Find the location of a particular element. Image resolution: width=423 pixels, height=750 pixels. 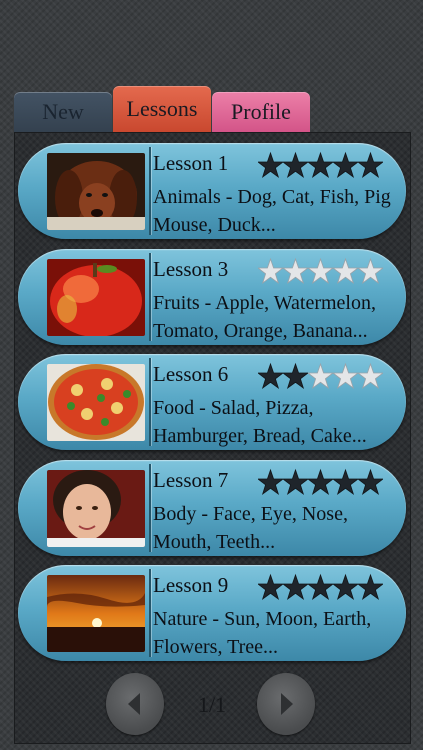

tab-new: New is located at coordinates (63, 112).